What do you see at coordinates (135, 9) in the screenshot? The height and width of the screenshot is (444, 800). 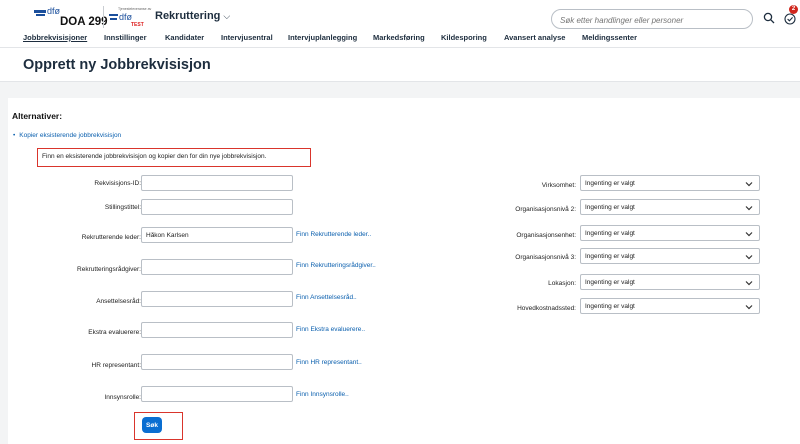 I see `logo2-caption: Tjenesteleveranse av` at bounding box center [135, 9].